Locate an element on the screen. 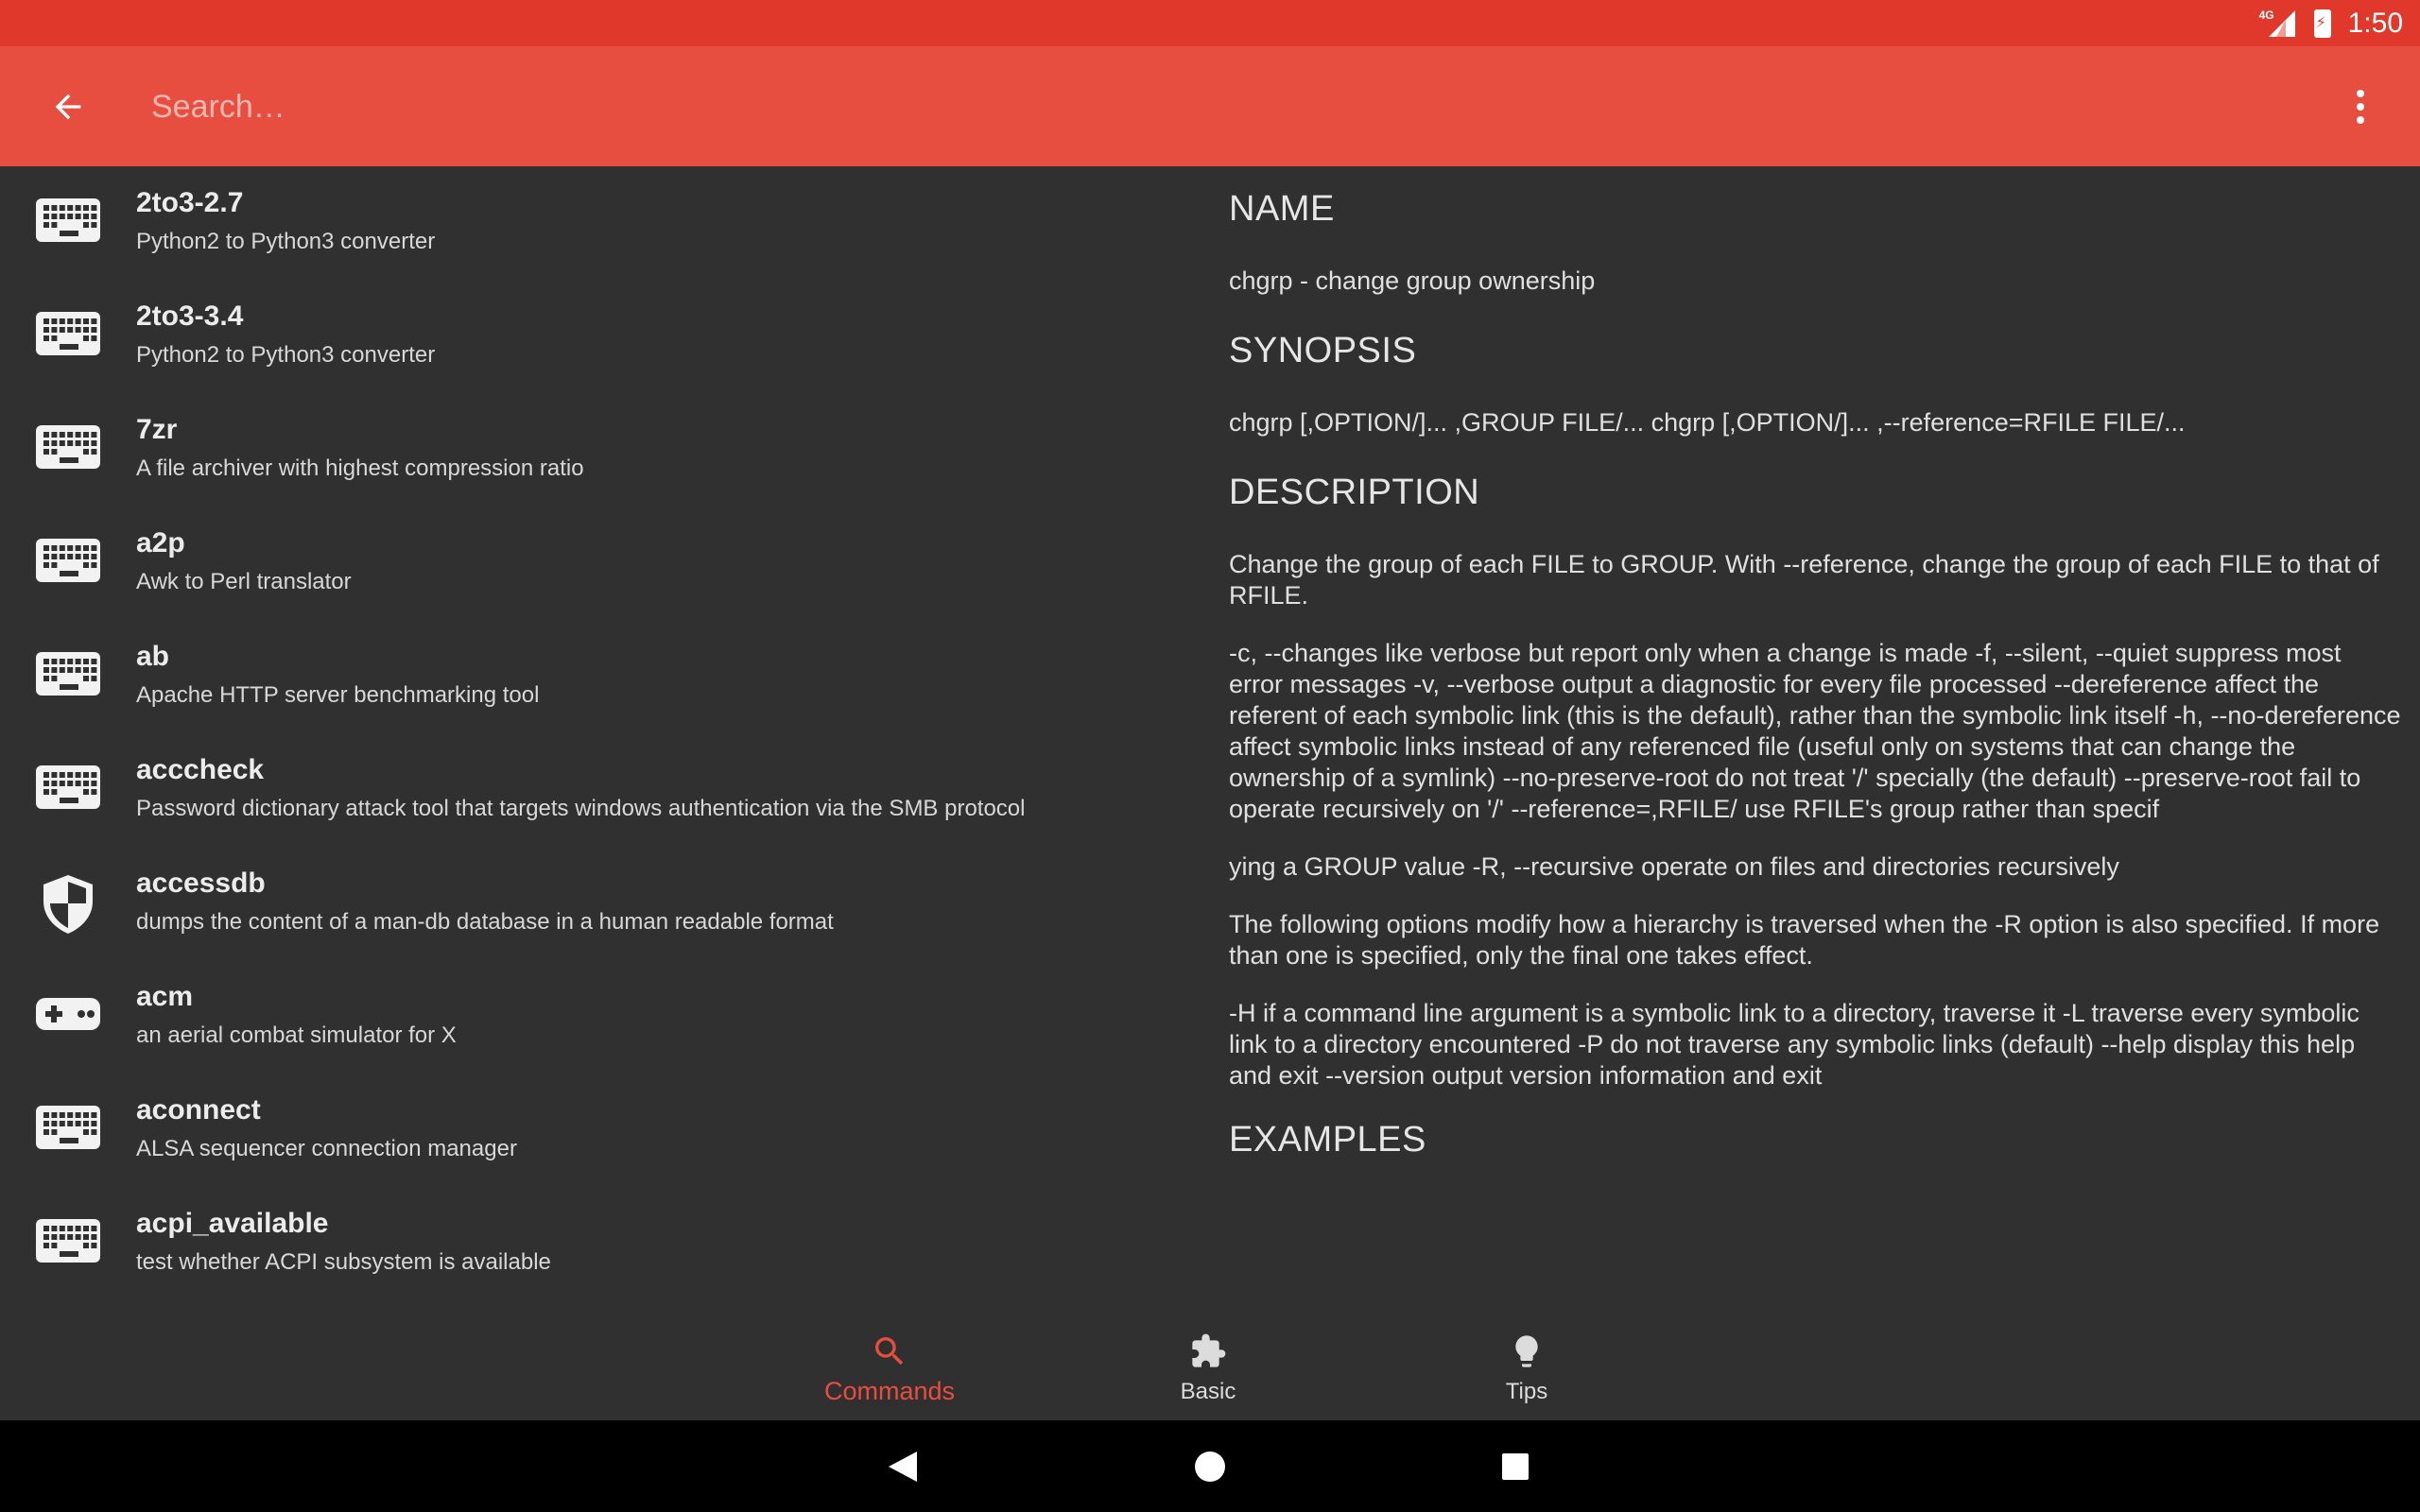  tab-label: Basic is located at coordinates (1208, 1391).